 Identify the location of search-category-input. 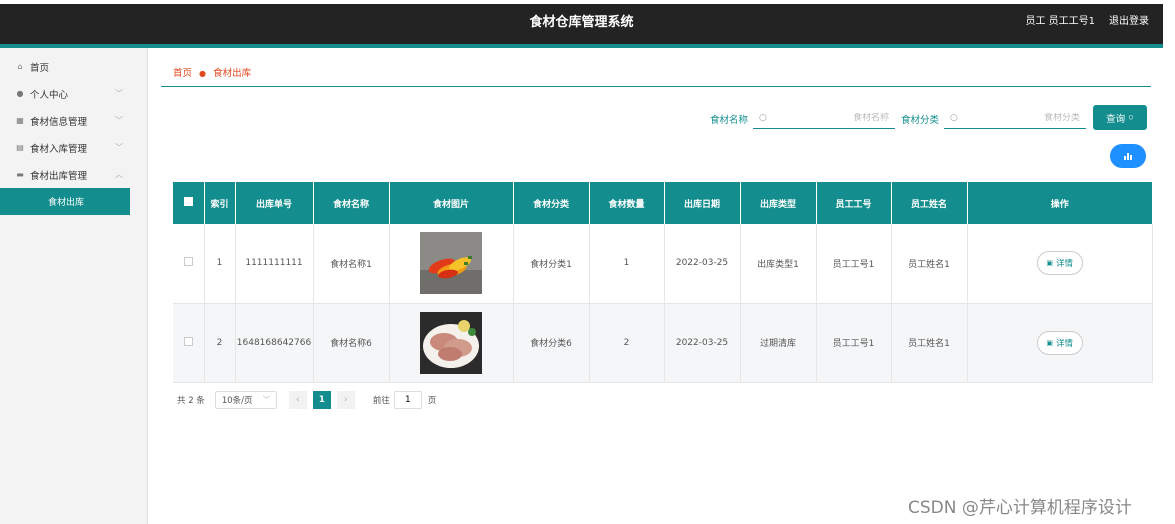
(1018, 117).